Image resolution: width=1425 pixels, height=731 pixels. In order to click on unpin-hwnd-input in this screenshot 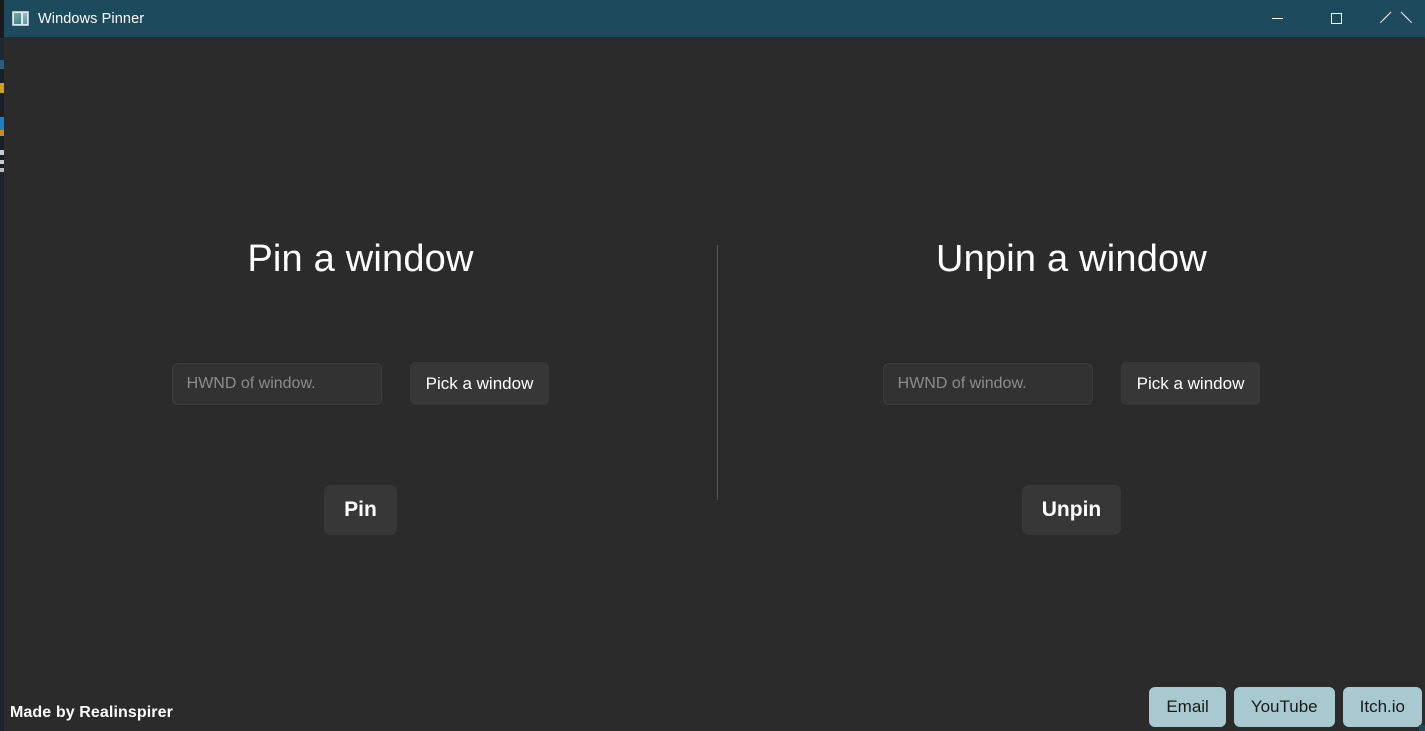, I will do `click(987, 383)`.